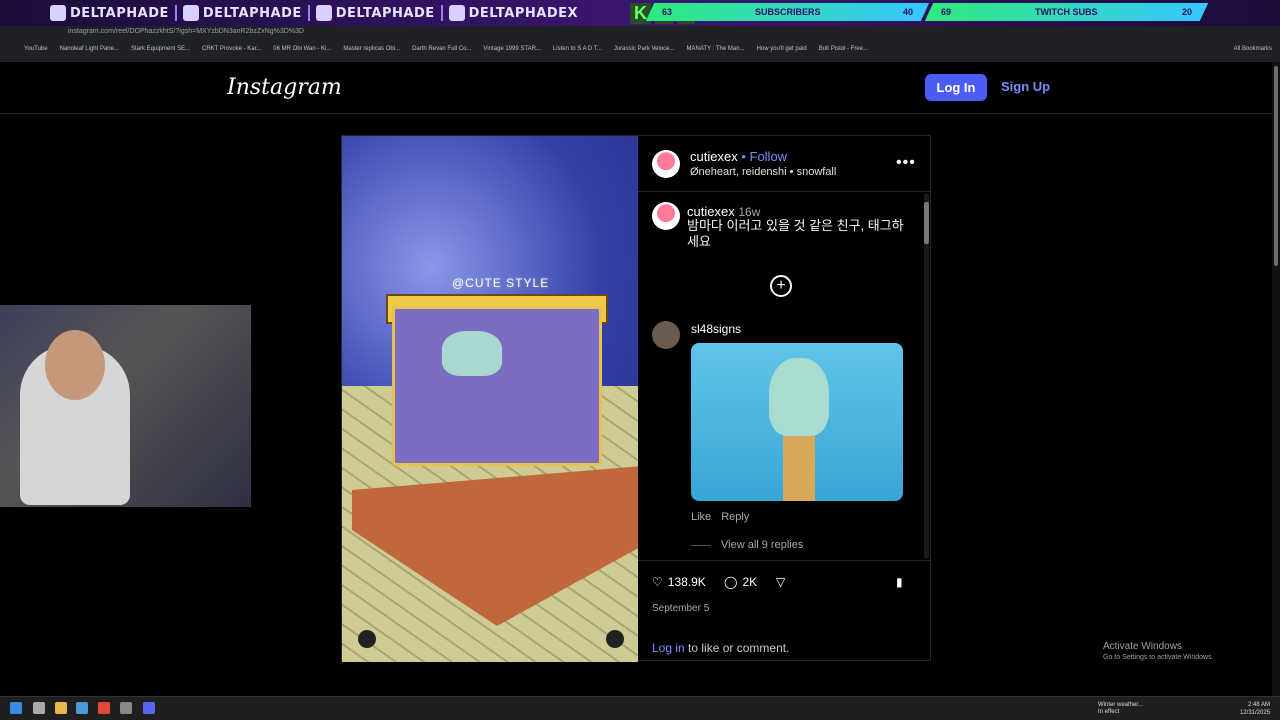 The image size is (1280, 720). Describe the element at coordinates (16, 708) in the screenshot. I see `start-icon` at that location.